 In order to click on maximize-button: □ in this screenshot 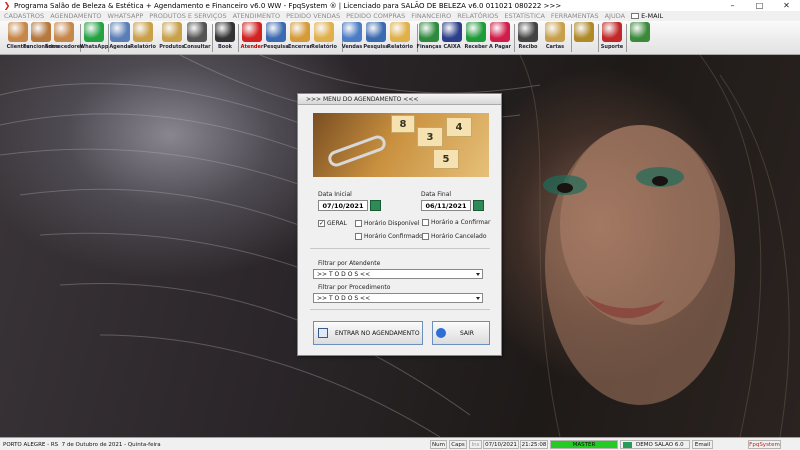, I will do `click(759, 5)`.